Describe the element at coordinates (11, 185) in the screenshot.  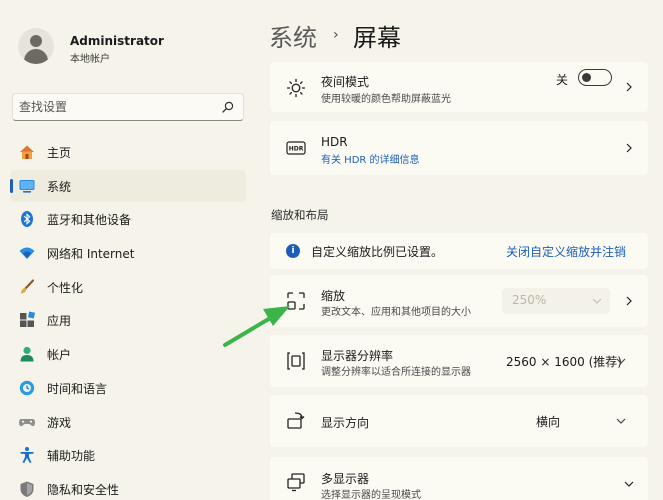
I see `active-indicator` at that location.